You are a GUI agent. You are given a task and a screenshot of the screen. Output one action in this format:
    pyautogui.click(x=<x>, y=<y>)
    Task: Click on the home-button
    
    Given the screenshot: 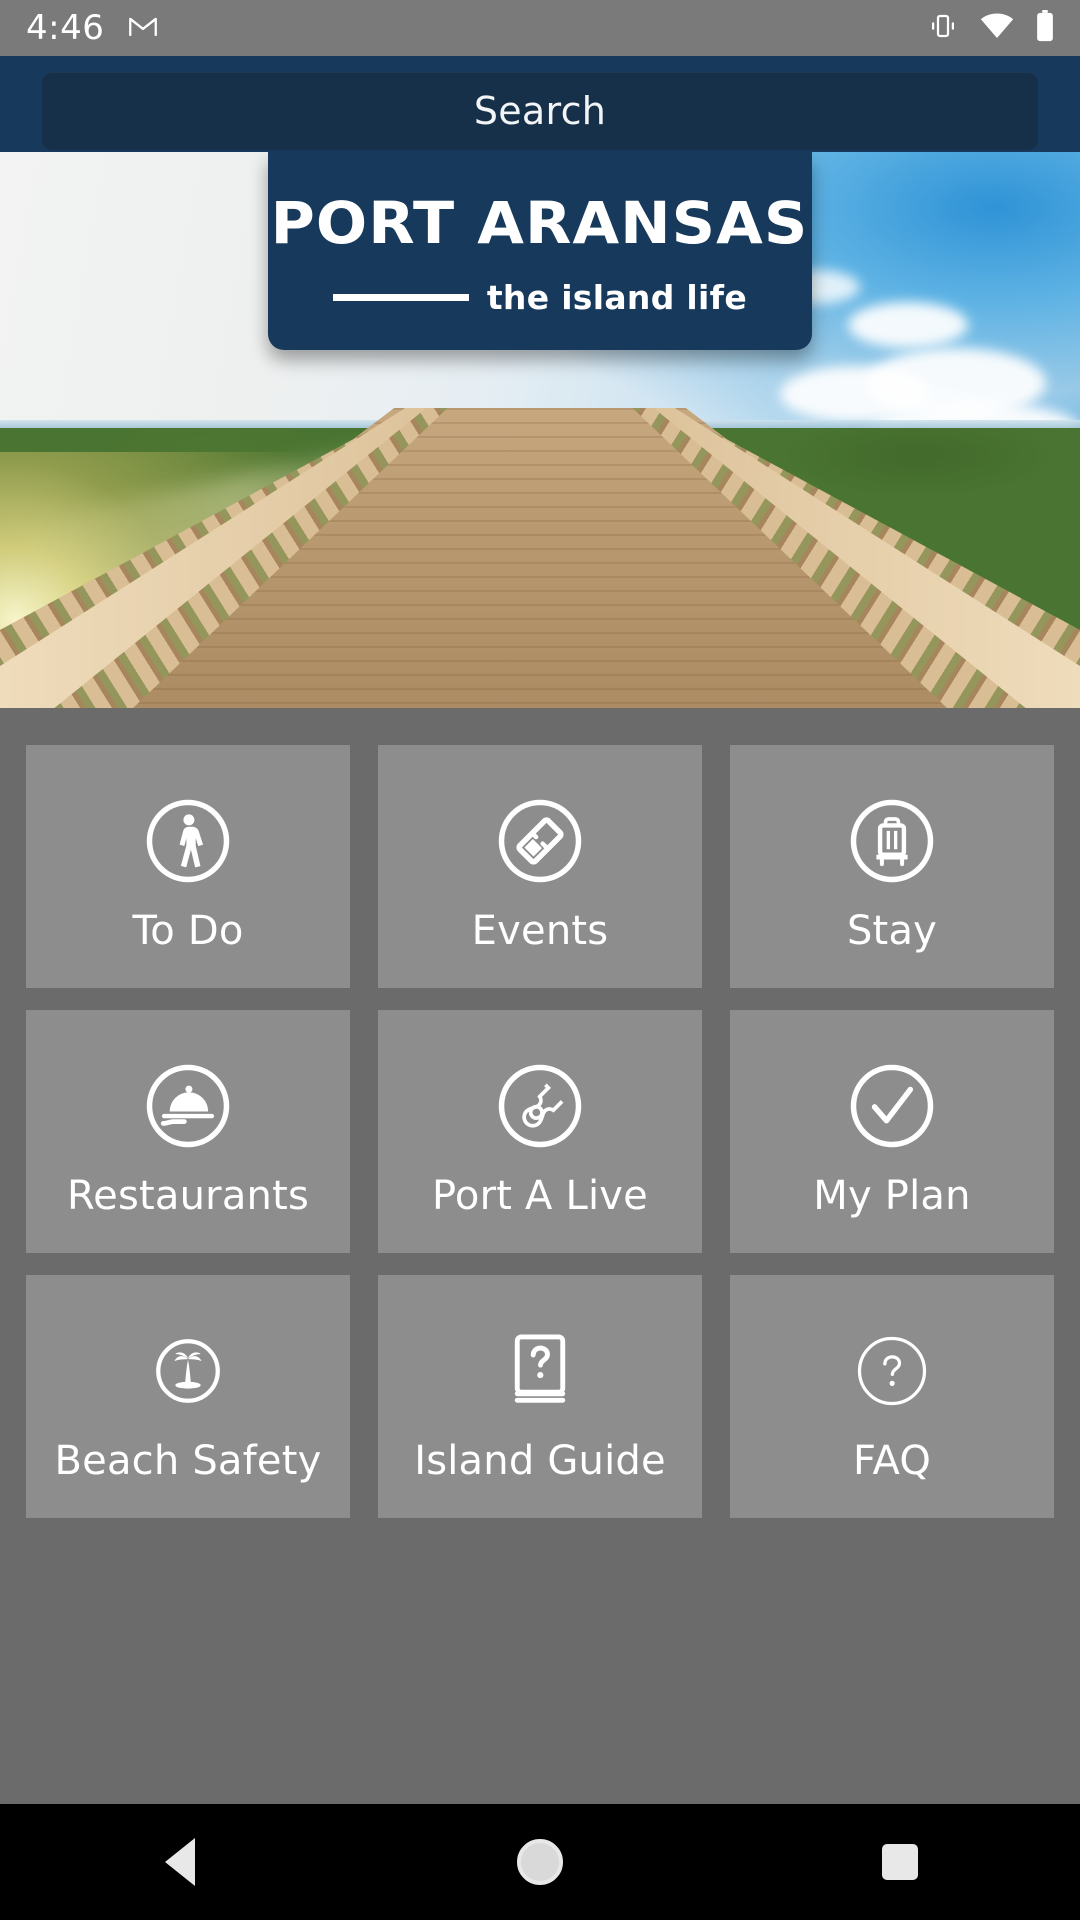 What is the action you would take?
    pyautogui.click(x=540, y=1862)
    